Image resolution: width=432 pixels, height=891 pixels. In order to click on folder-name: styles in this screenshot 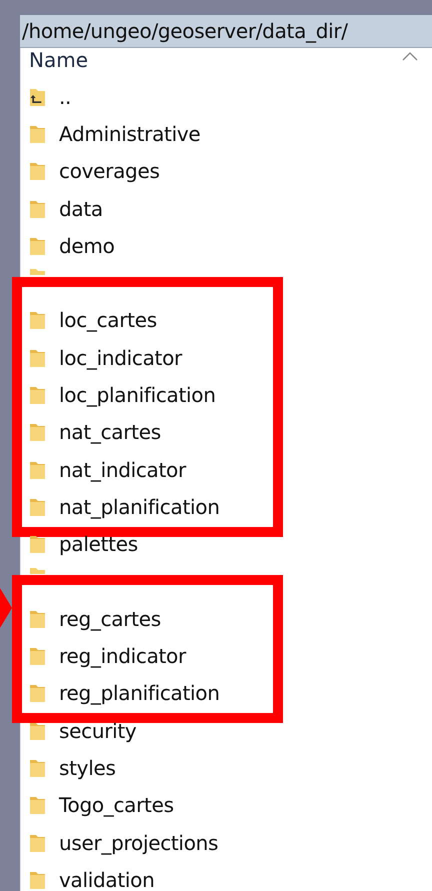, I will do `click(87, 768)`.